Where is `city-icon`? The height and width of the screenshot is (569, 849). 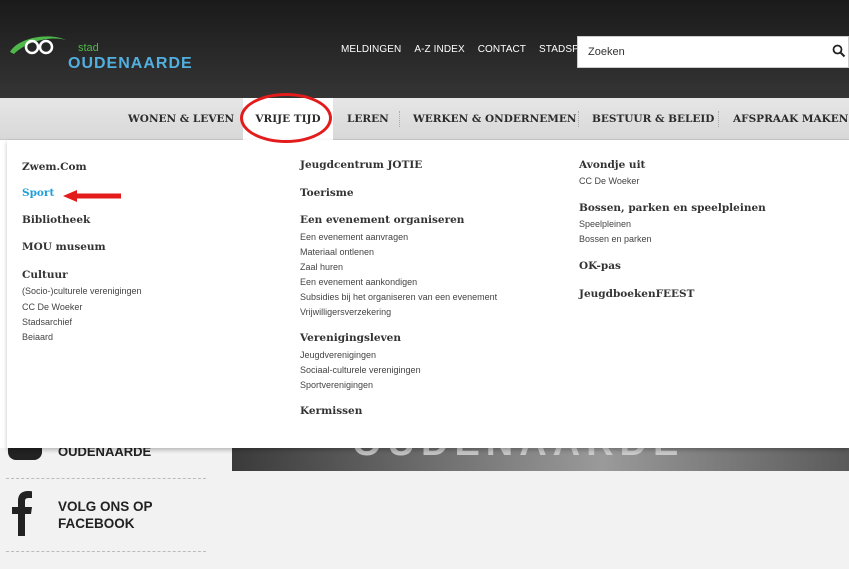
city-icon is located at coordinates (25, 454).